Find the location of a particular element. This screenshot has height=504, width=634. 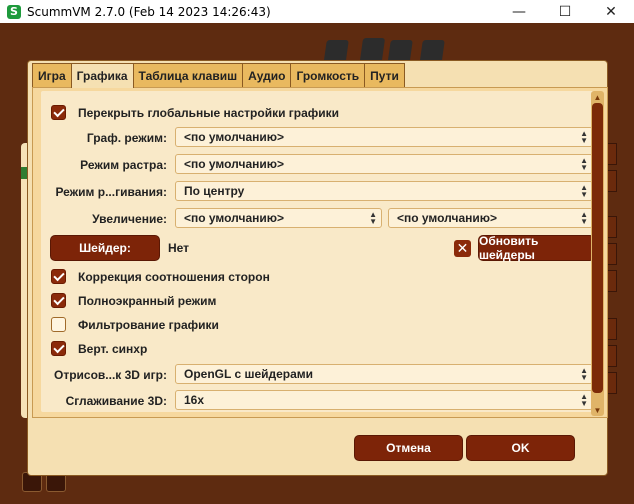

vertical-scrollbar: ▲ ▼ is located at coordinates (597, 253).